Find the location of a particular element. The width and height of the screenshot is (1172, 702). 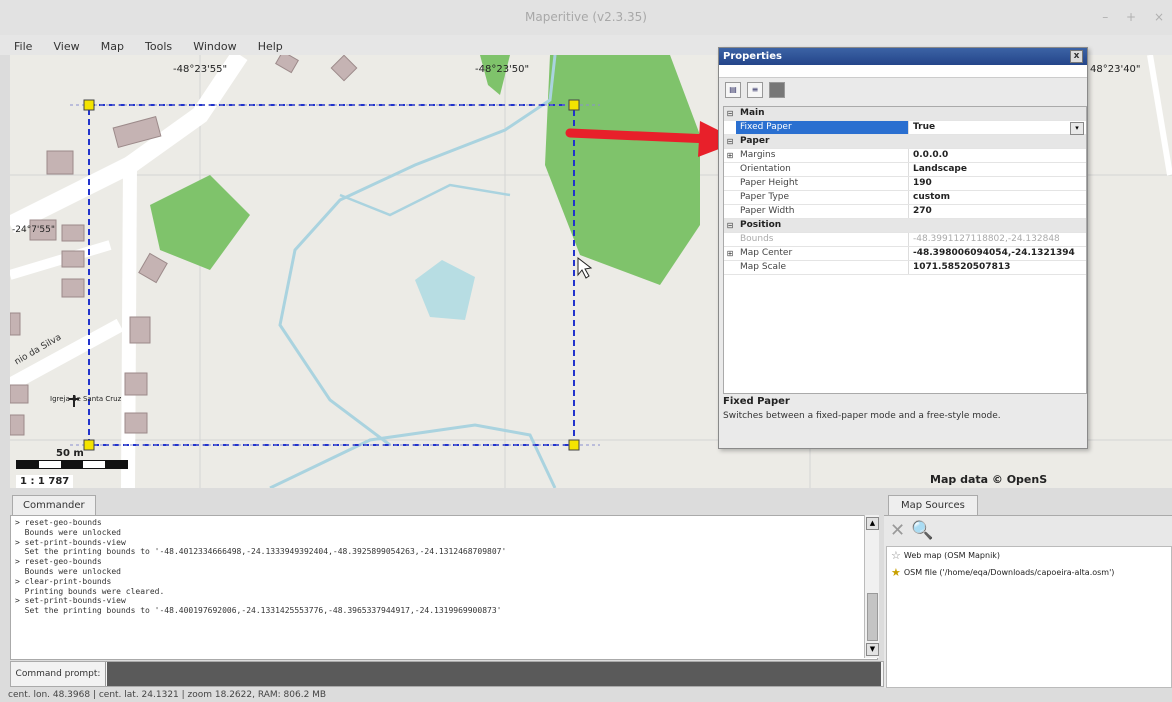

coord-label: -48°23'55" is located at coordinates (200, 69).